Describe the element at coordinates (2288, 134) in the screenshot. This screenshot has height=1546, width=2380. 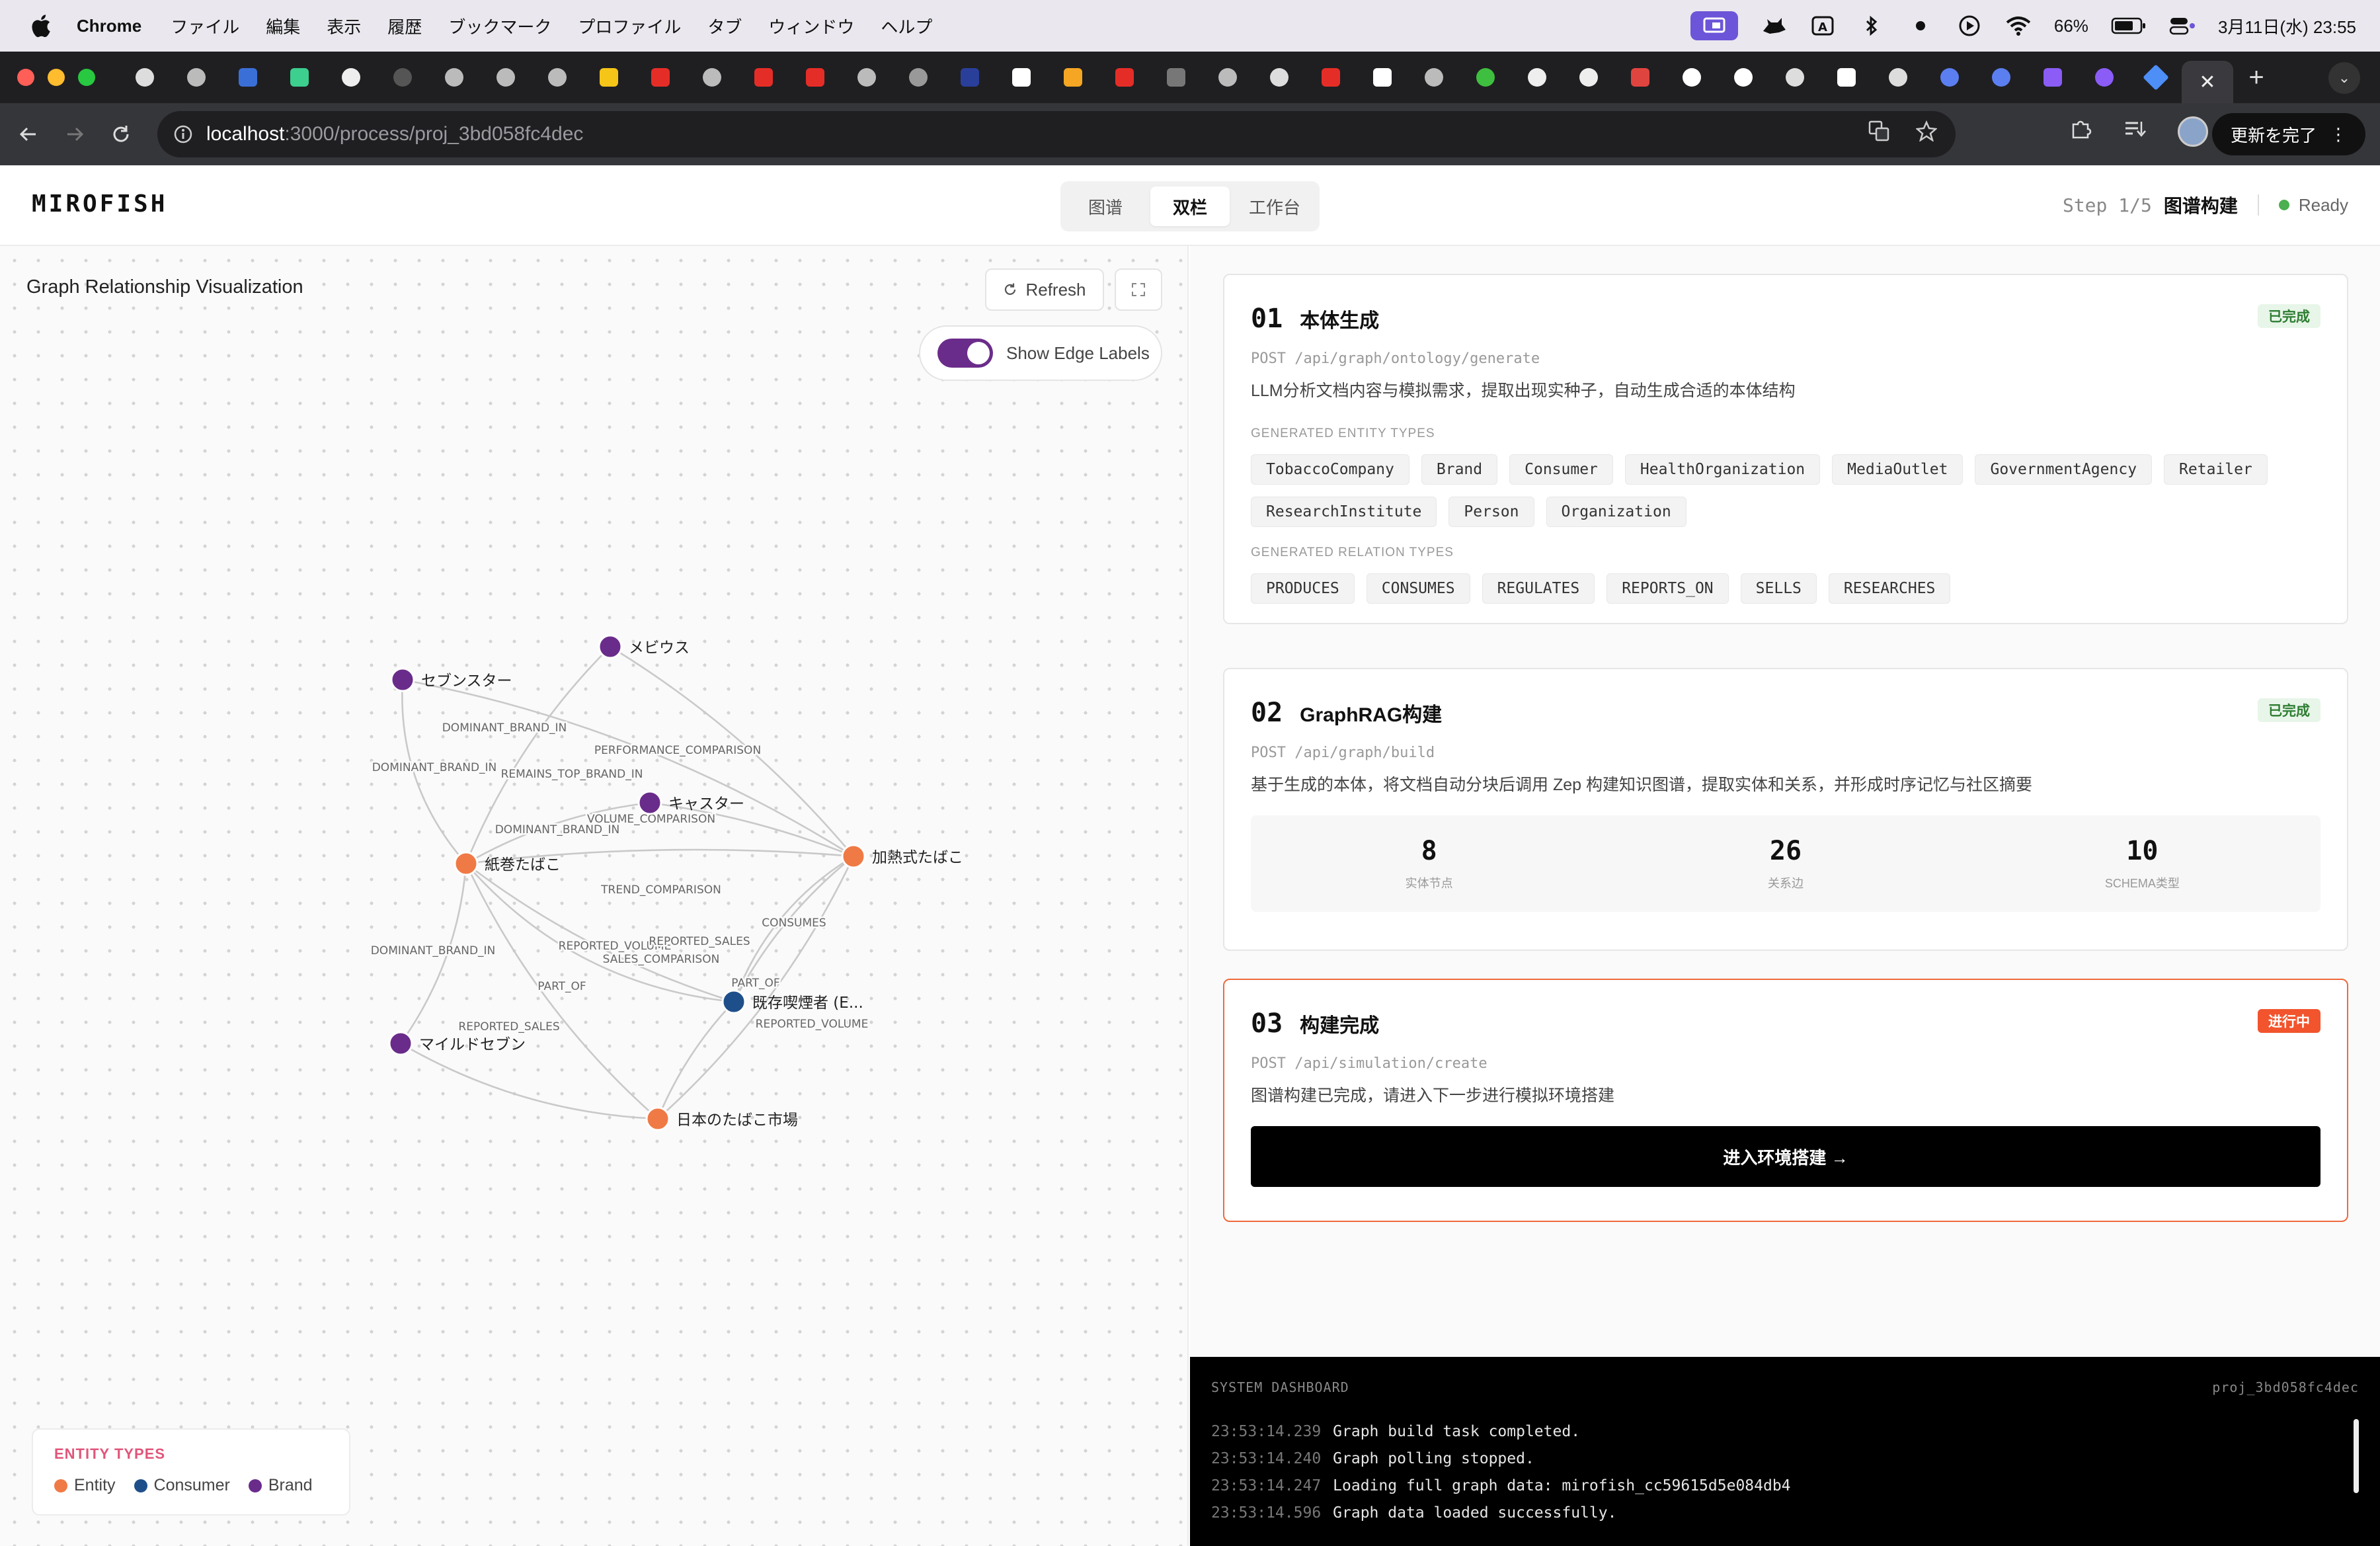
I see `update-chrome-button: 更新を完了 ⋮` at that location.